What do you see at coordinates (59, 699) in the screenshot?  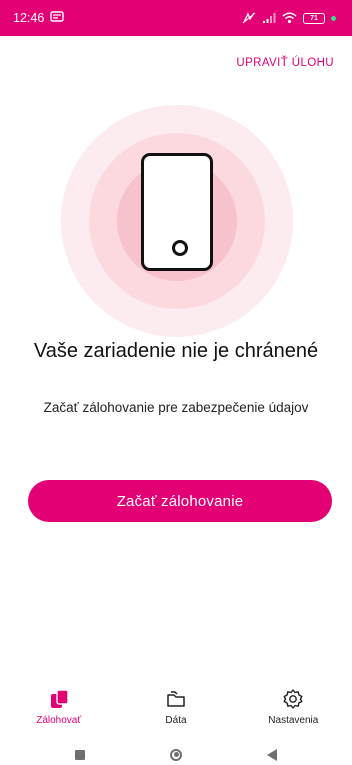 I see `backup-icon` at bounding box center [59, 699].